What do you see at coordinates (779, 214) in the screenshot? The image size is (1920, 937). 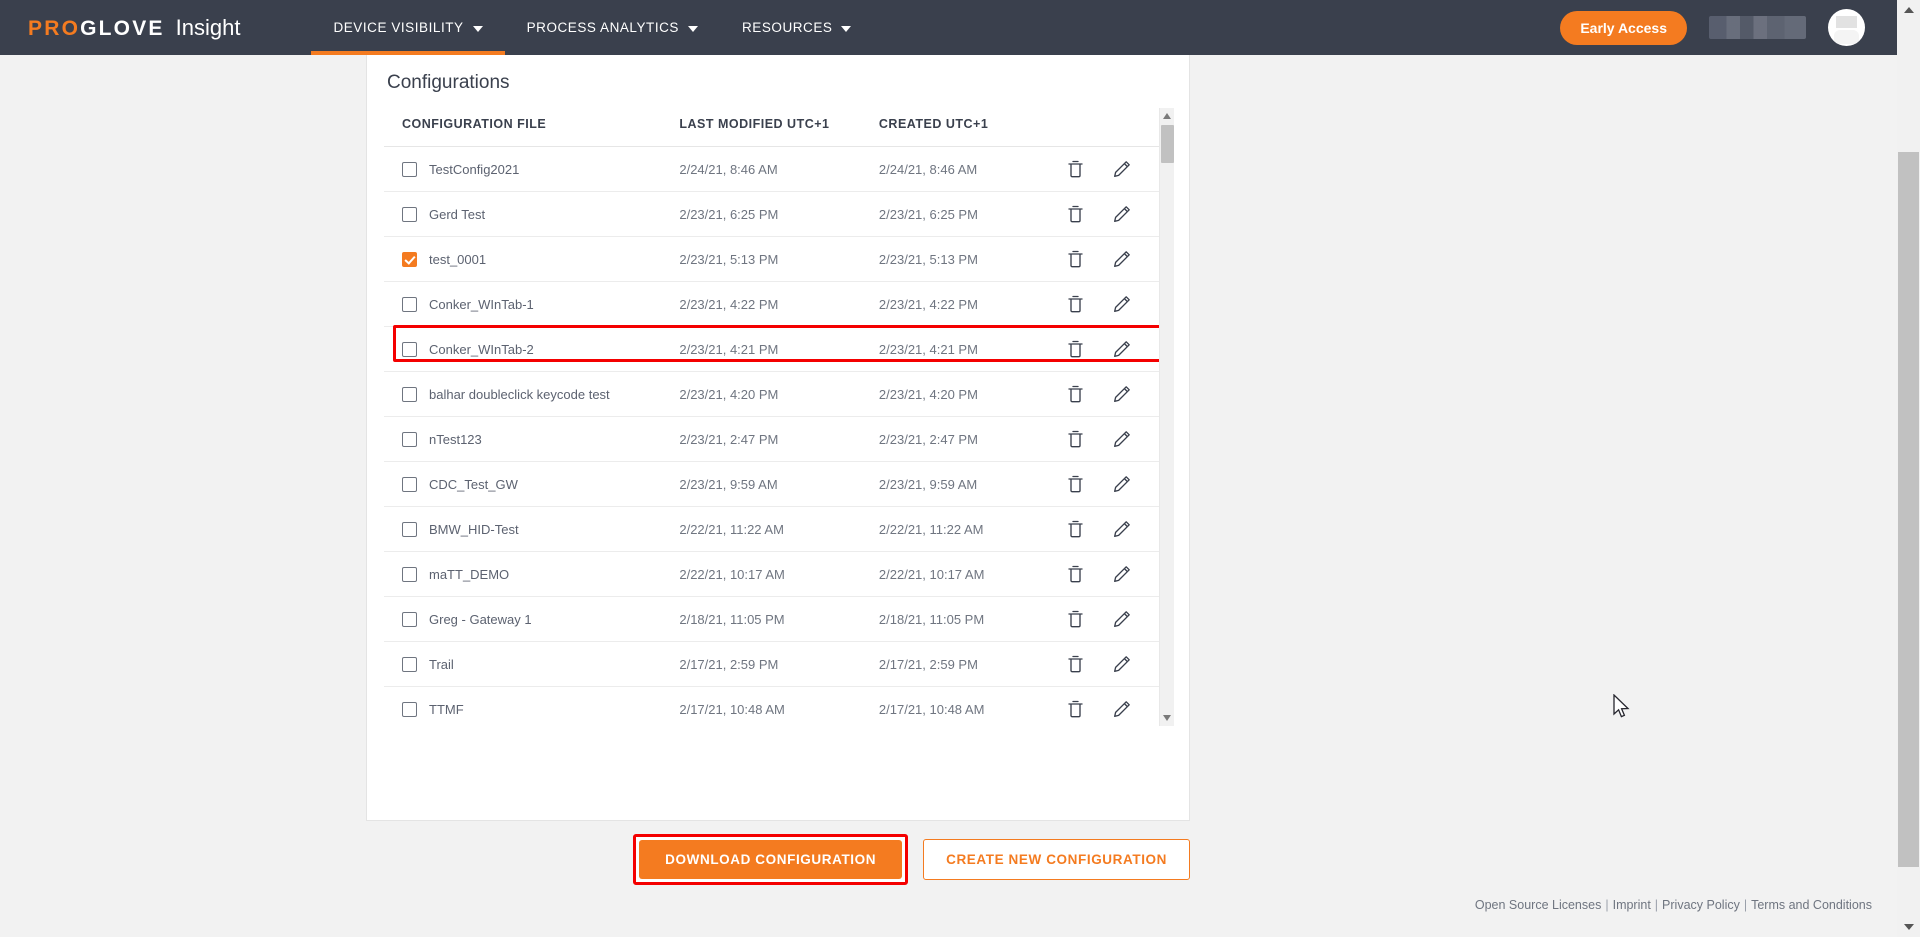 I see `row-last-modified: 2/23/21, 6:25 PM` at bounding box center [779, 214].